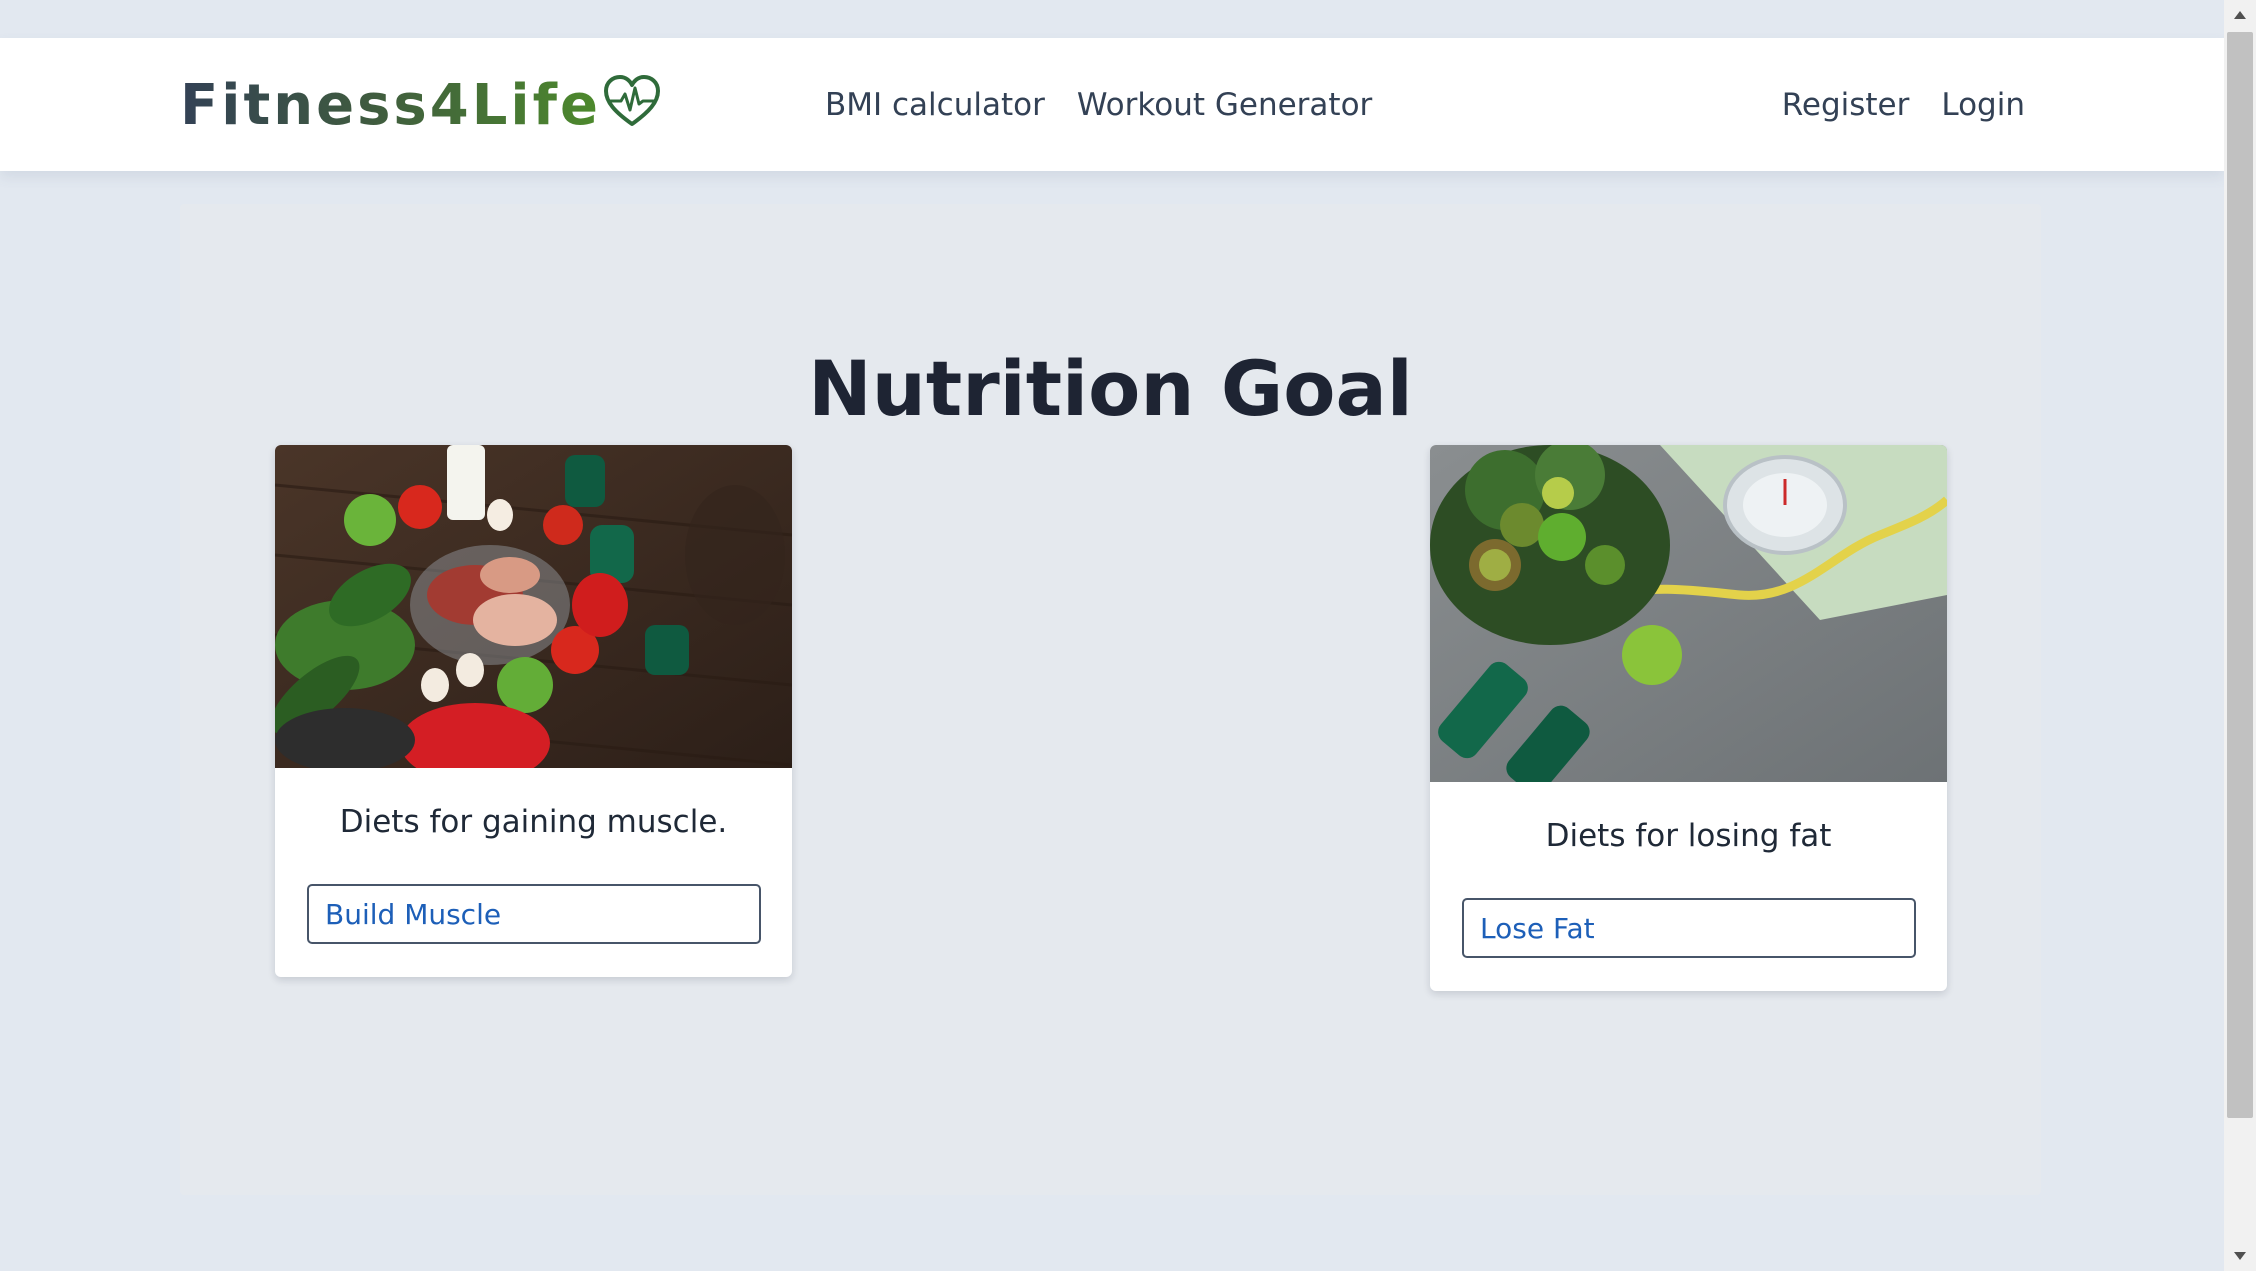 This screenshot has width=2256, height=1271. Describe the element at coordinates (1112, 19) in the screenshot. I see `top-strip` at that location.